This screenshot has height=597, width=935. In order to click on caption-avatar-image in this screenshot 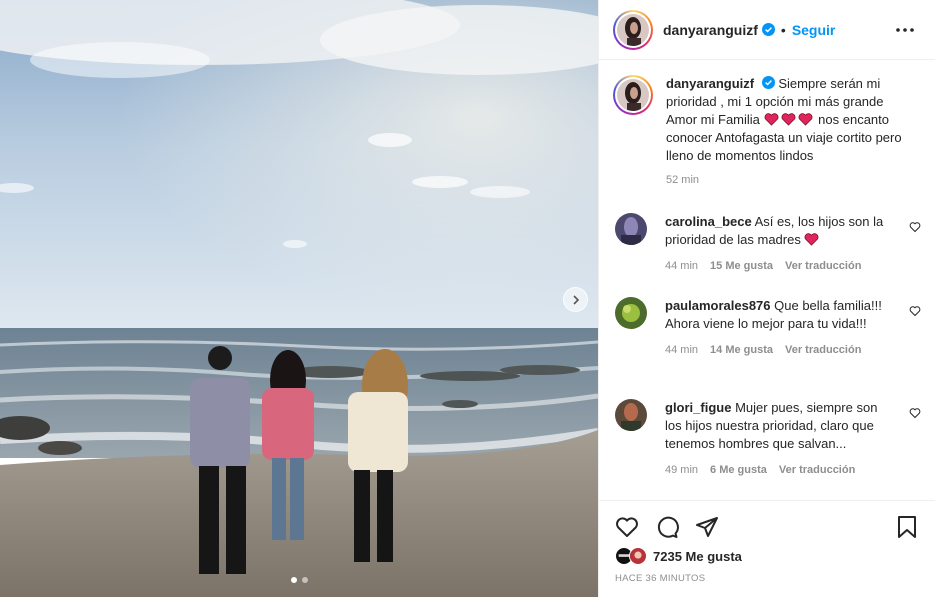, I will do `click(633, 95)`.